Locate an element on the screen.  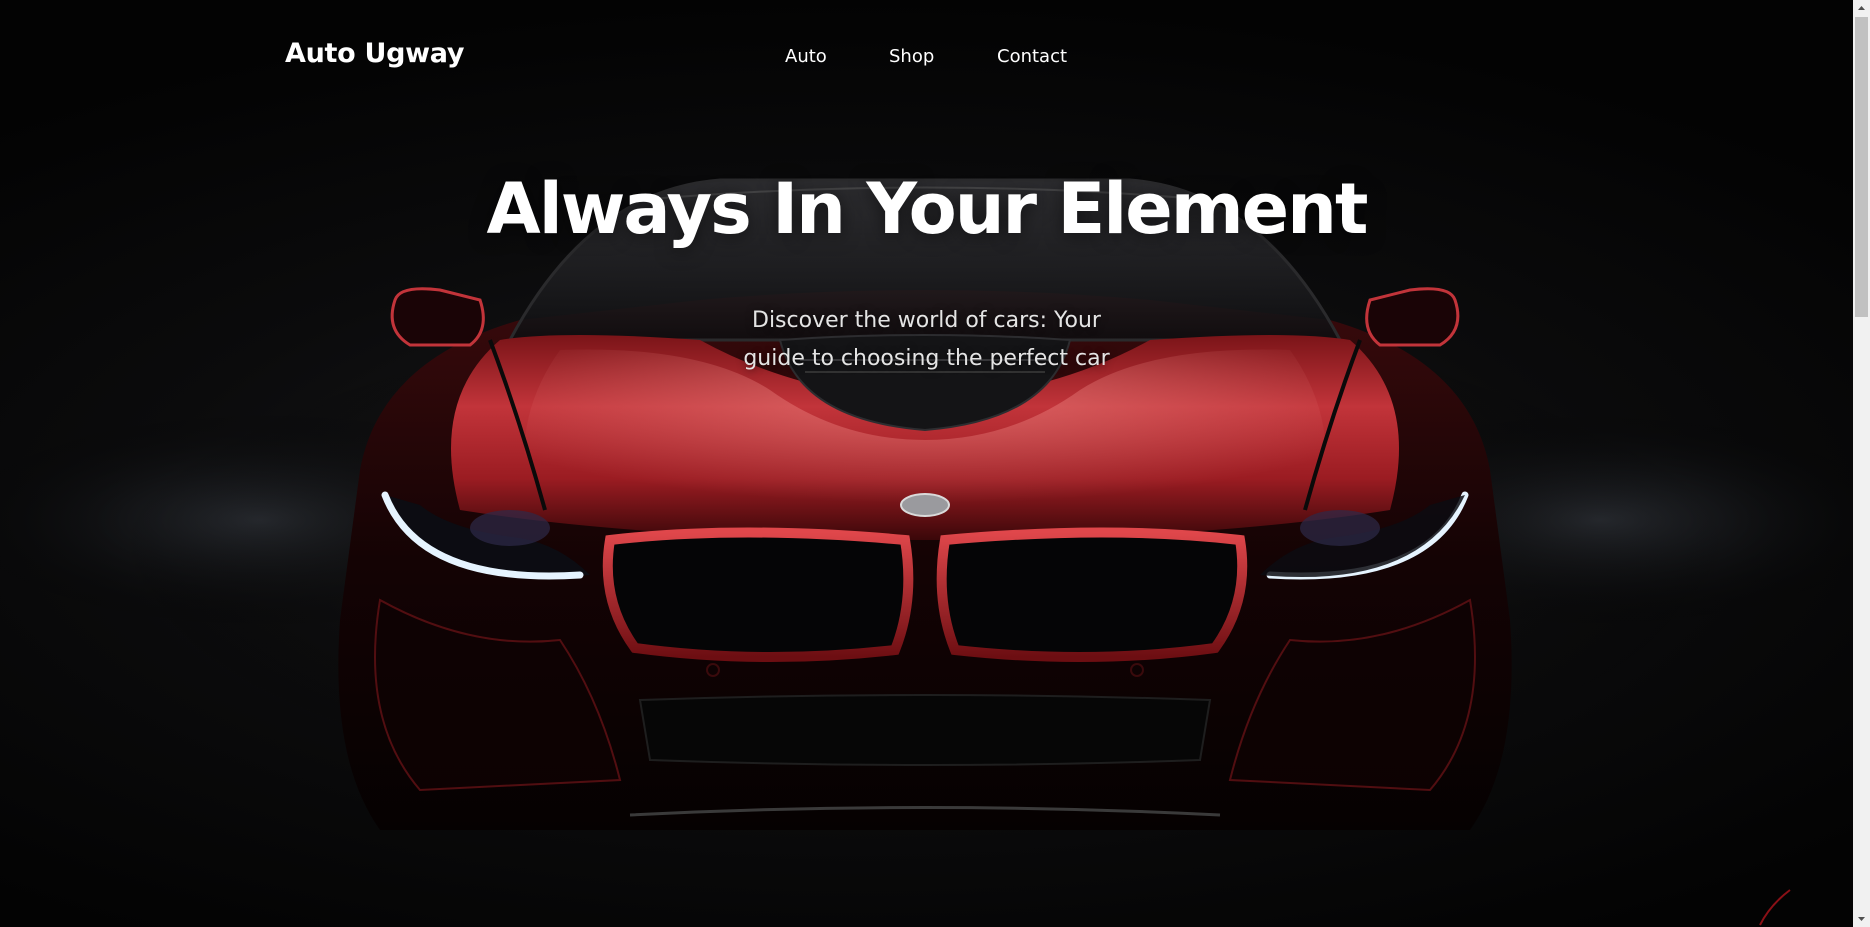
triangle-down-icon is located at coordinates (1861, 919).